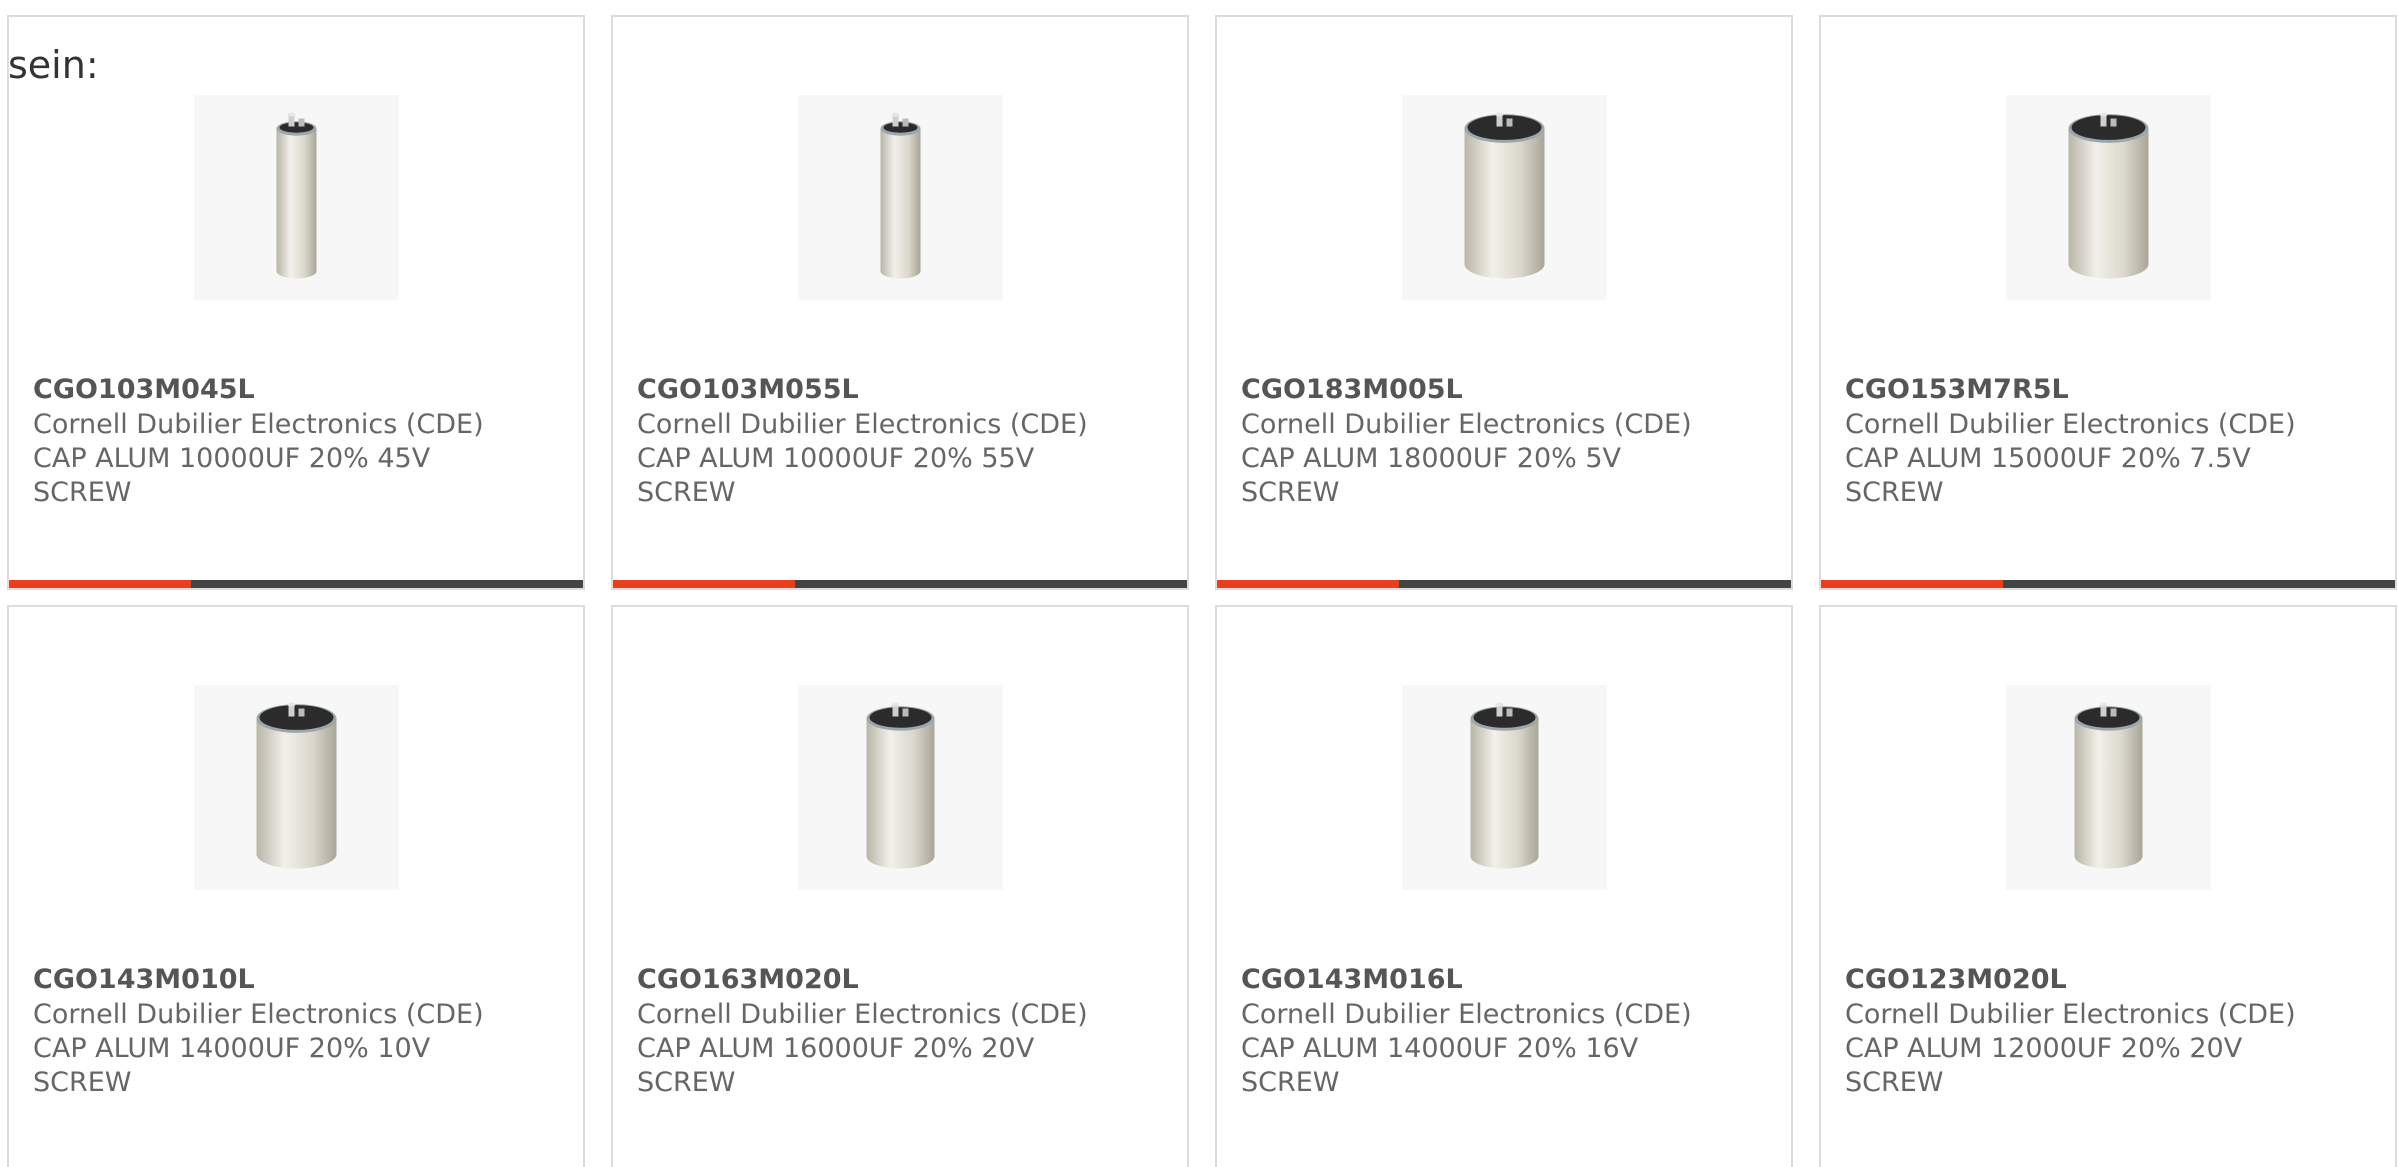  Describe the element at coordinates (1957, 390) in the screenshot. I see `part-number: CGO153M7R5L` at that location.